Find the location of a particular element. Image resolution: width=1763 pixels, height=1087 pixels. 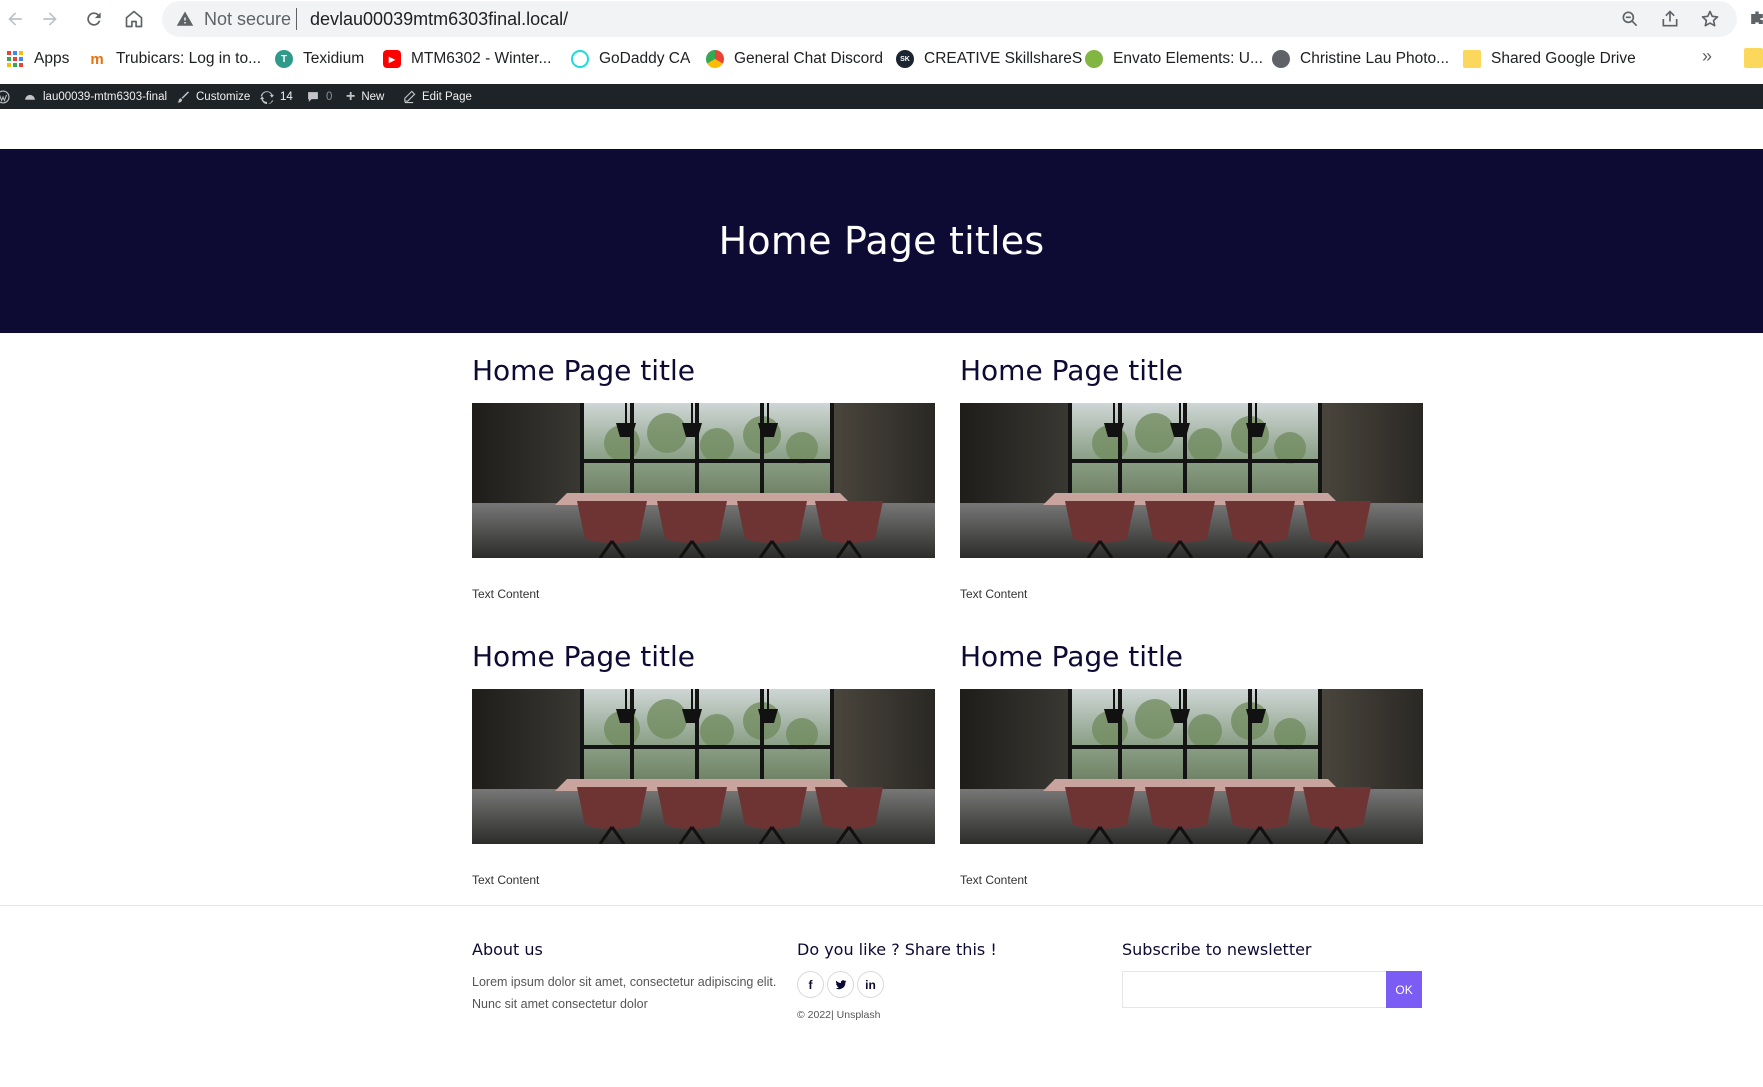

copyright-text: © 2022| Unsplash is located at coordinates (839, 1015).